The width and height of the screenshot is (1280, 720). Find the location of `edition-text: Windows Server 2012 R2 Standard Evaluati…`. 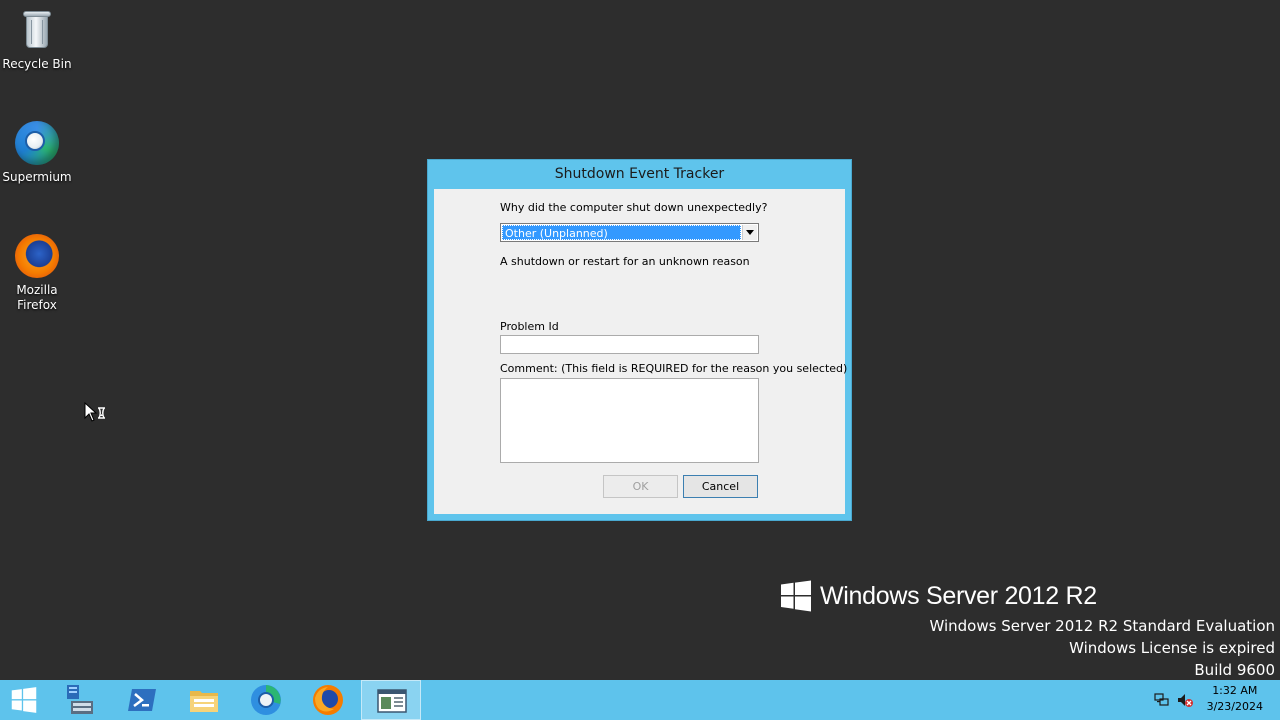

edition-text: Windows Server 2012 R2 Standard Evaluati… is located at coordinates (1102, 626).